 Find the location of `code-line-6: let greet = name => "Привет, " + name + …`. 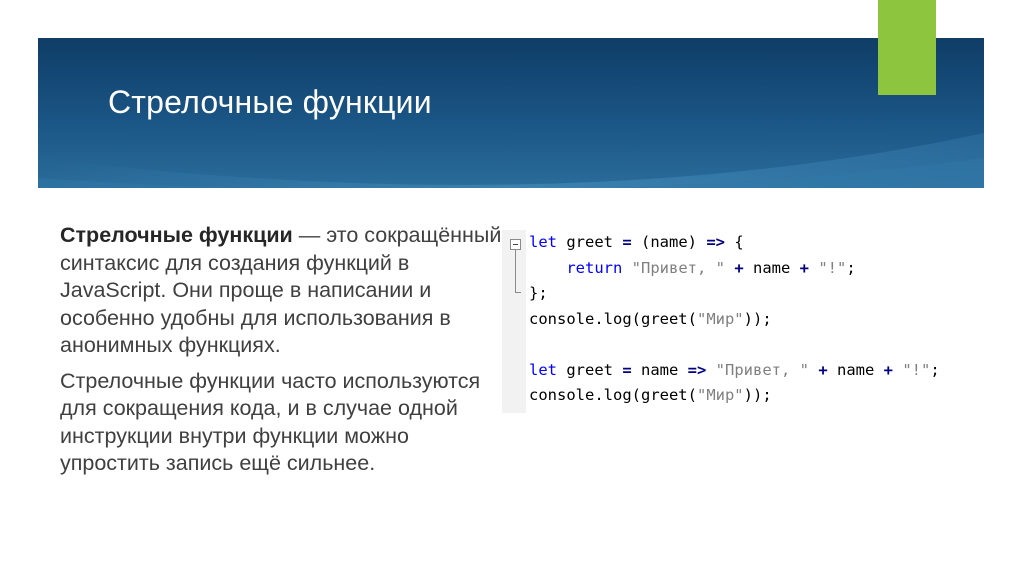

code-line-6: let greet = name => "Привет, " + name + … is located at coordinates (734, 369).